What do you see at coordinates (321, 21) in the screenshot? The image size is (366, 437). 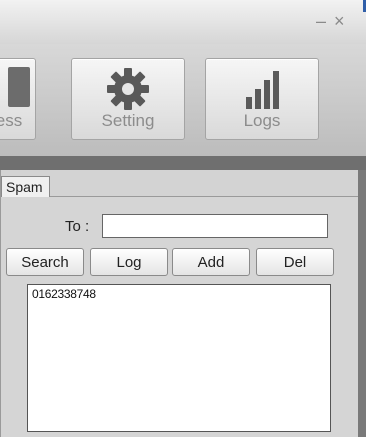 I see `minimize-button: –` at bounding box center [321, 21].